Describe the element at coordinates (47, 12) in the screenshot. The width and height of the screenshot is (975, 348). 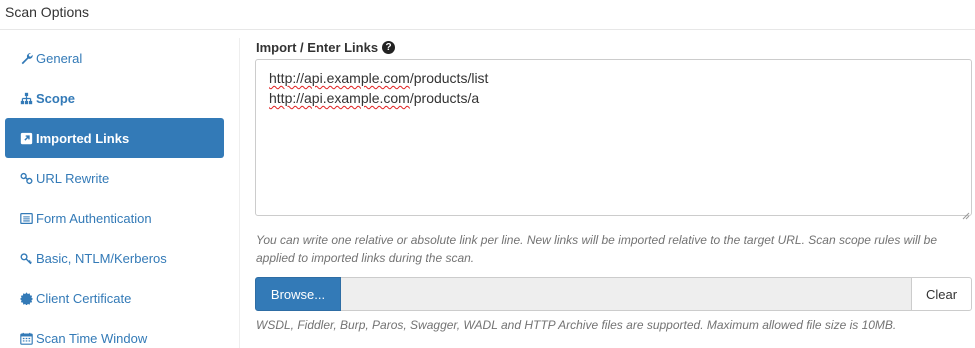
I see `page-title: Scan Options` at that location.